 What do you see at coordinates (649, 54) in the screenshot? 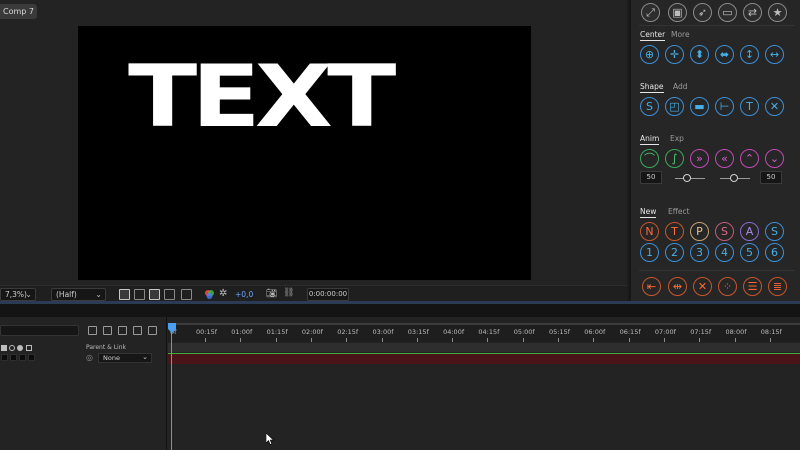
I see `anchor-center-icon: ⊕` at bounding box center [649, 54].